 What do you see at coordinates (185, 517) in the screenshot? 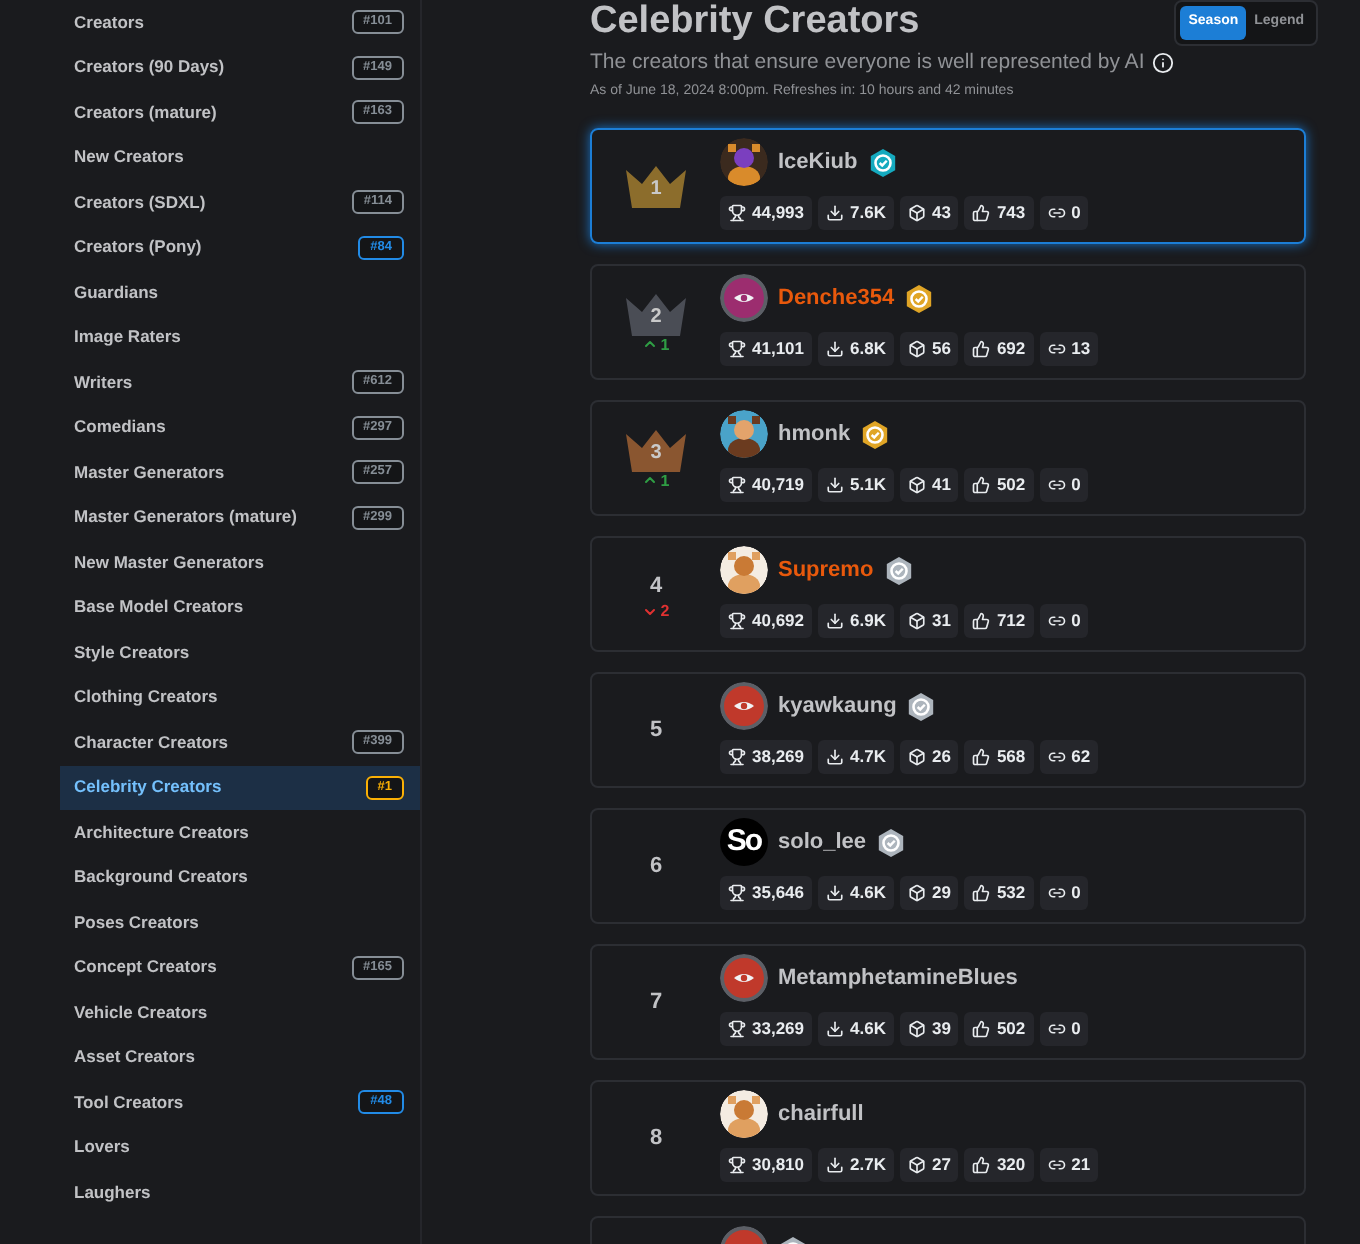
I see `sidebar-label: Master Generators (mature)` at bounding box center [185, 517].